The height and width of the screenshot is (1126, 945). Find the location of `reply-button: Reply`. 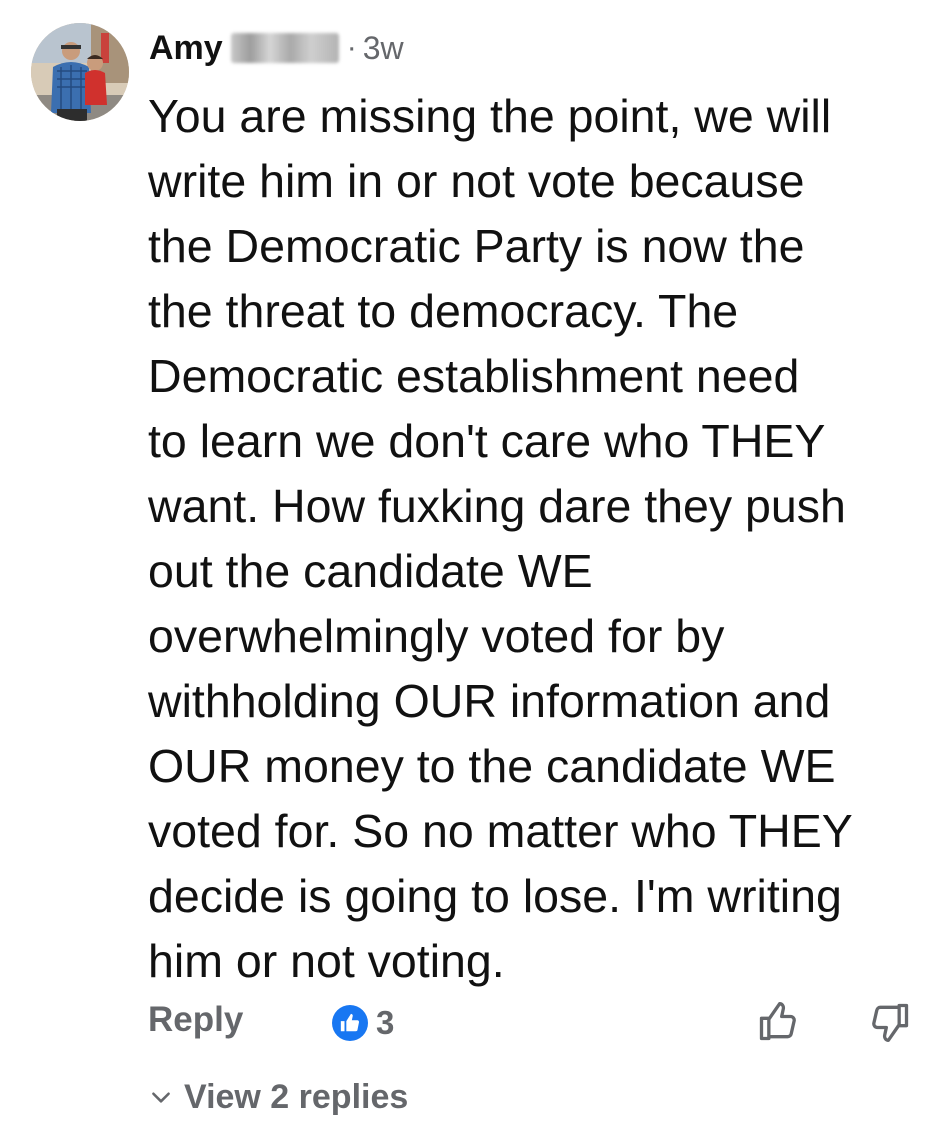

reply-button: Reply is located at coordinates (195, 1020).